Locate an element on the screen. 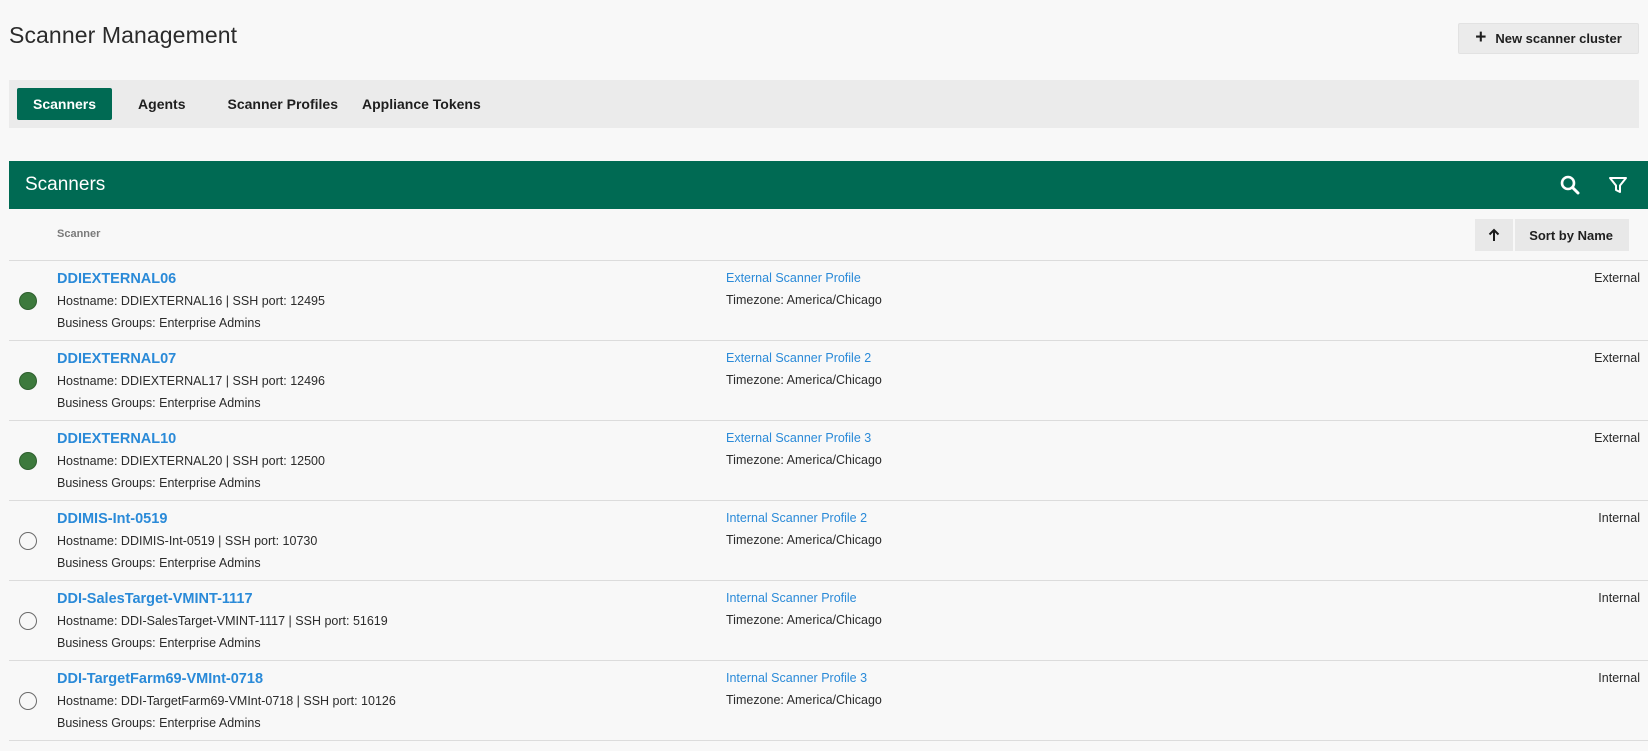 The width and height of the screenshot is (1648, 751). new-scanner-cluster-label: New scanner cluster is located at coordinates (1558, 38).